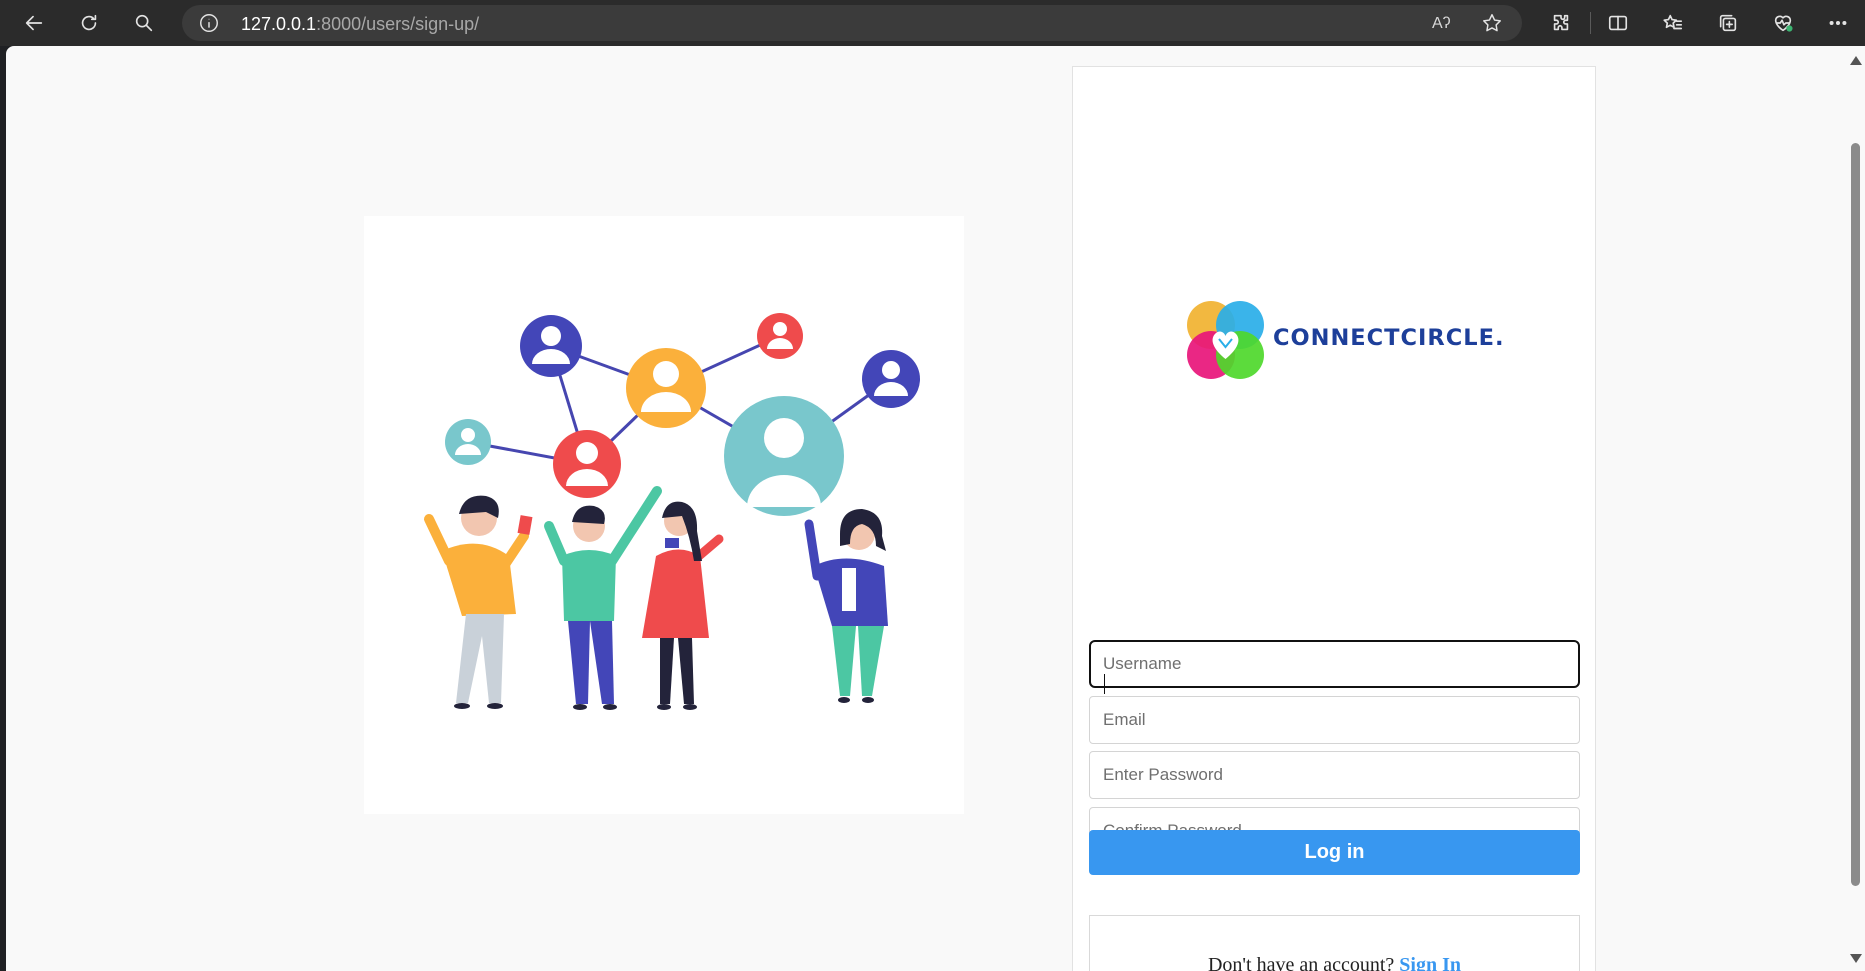 This screenshot has height=971, width=1865. I want to click on account-prompt-box: Don't have an account? Sign In, so click(1334, 943).